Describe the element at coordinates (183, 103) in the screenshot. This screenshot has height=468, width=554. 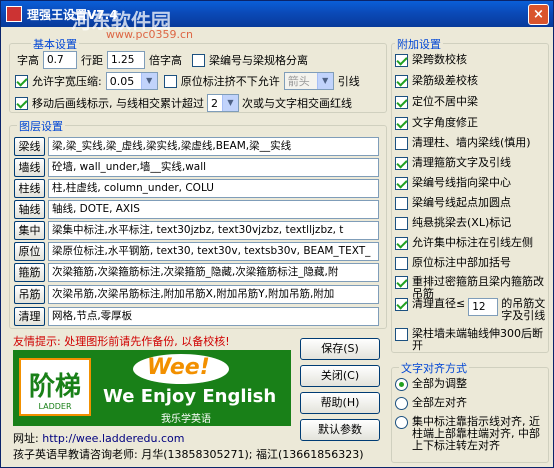
I see `move-leader-row: 移动后画线标示, 与线相交累计超过 2 ▼ 次或与文字相交画红线` at that location.